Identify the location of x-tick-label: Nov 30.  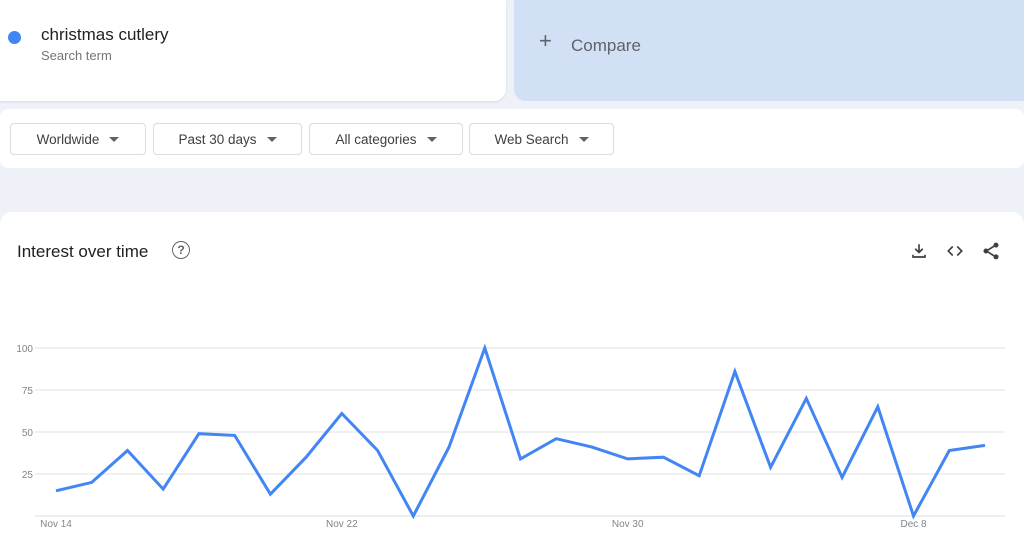
(628, 524).